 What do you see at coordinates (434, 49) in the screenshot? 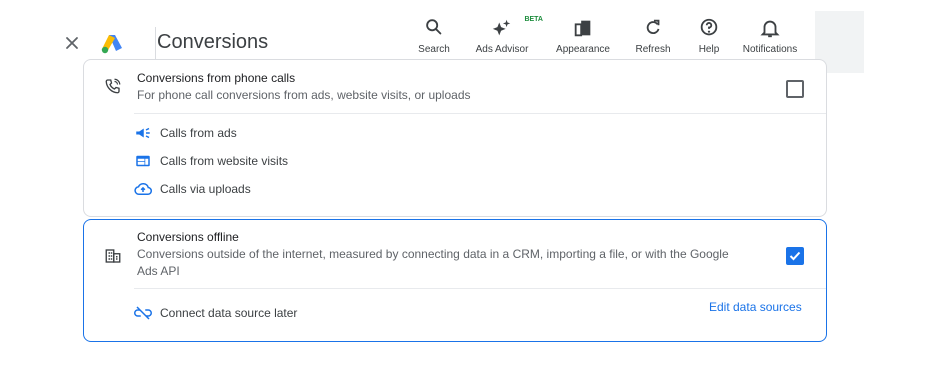
I see `search-label: Search` at bounding box center [434, 49].